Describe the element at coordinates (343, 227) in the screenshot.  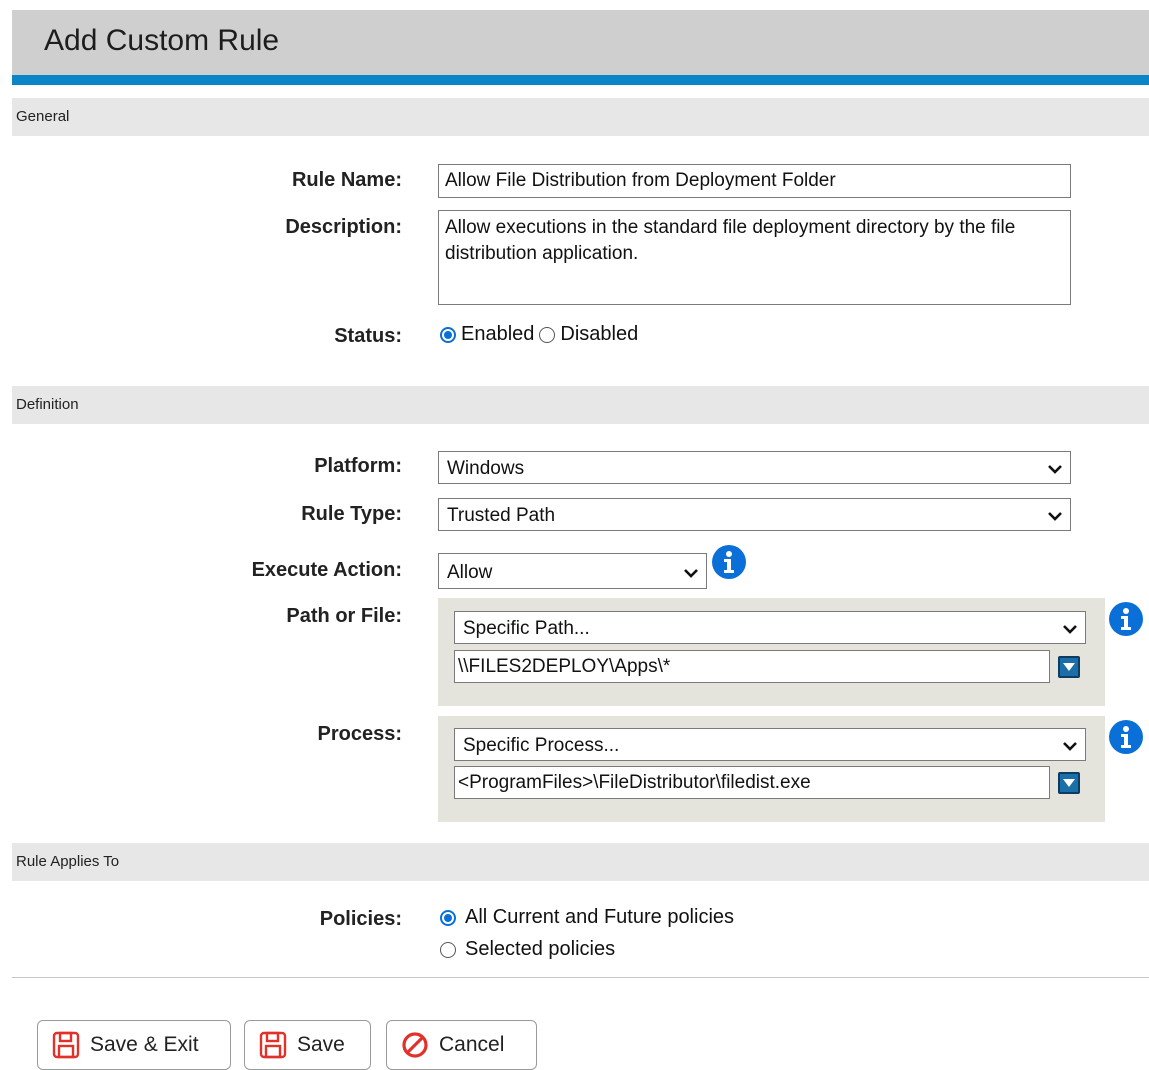
I see `description-label: Description:` at that location.